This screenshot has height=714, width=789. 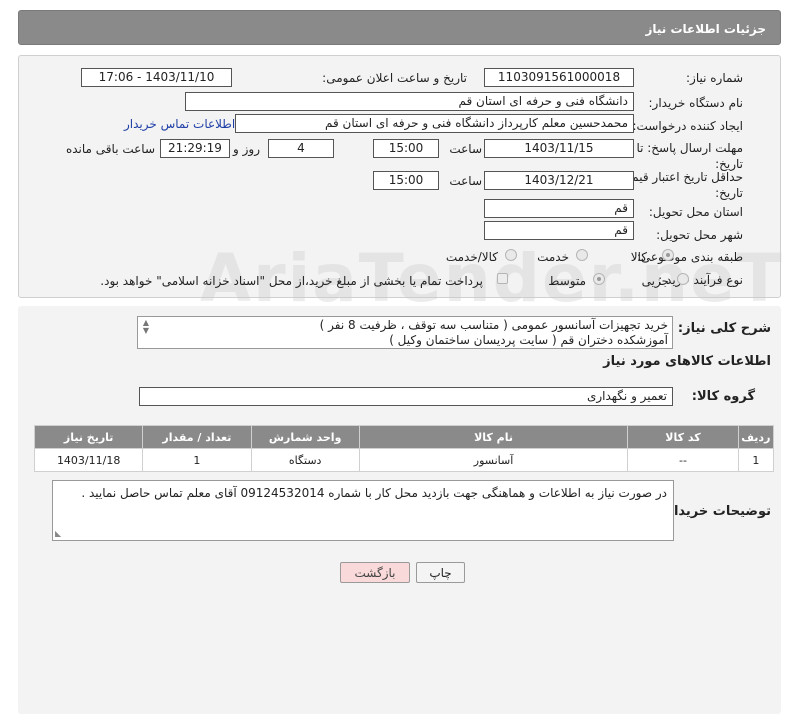 What do you see at coordinates (195, 148) in the screenshot?
I see `remaining-time-field: 21:29:19` at bounding box center [195, 148].